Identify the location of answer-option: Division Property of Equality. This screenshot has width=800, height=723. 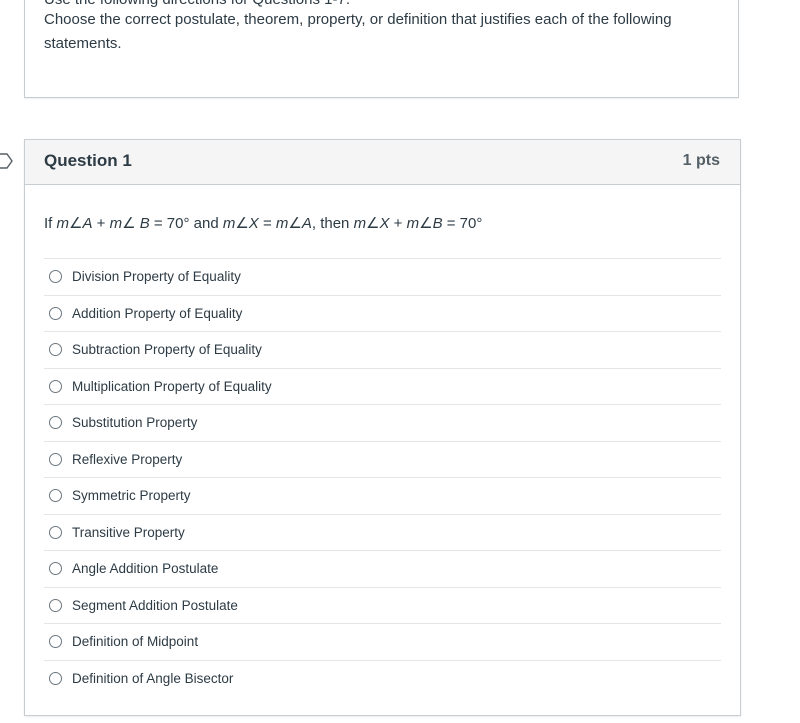
(382, 276).